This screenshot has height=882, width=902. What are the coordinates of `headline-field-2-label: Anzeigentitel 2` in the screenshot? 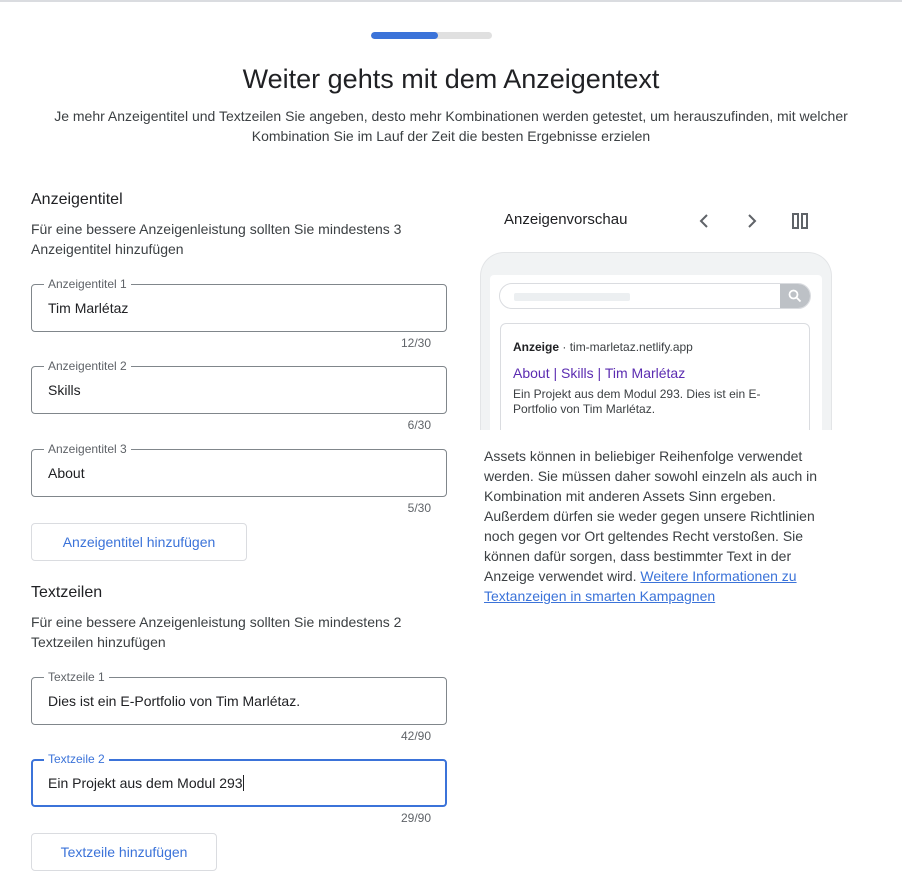 It's located at (87, 366).